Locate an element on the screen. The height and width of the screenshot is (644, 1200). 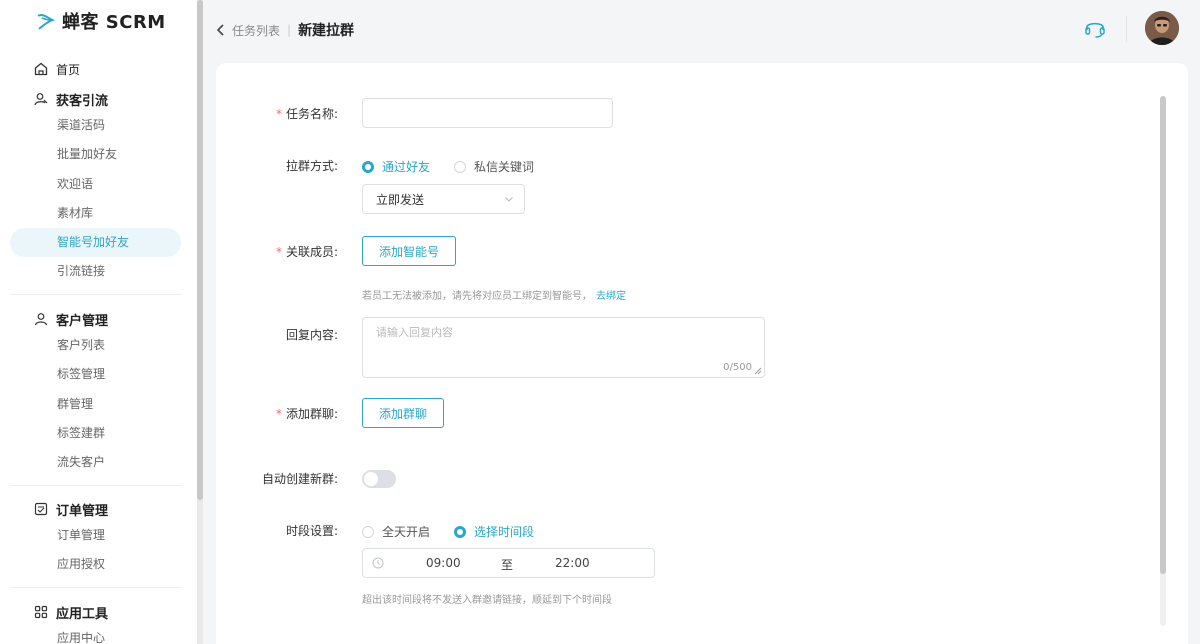
start-time: 09:00 is located at coordinates (443, 563).